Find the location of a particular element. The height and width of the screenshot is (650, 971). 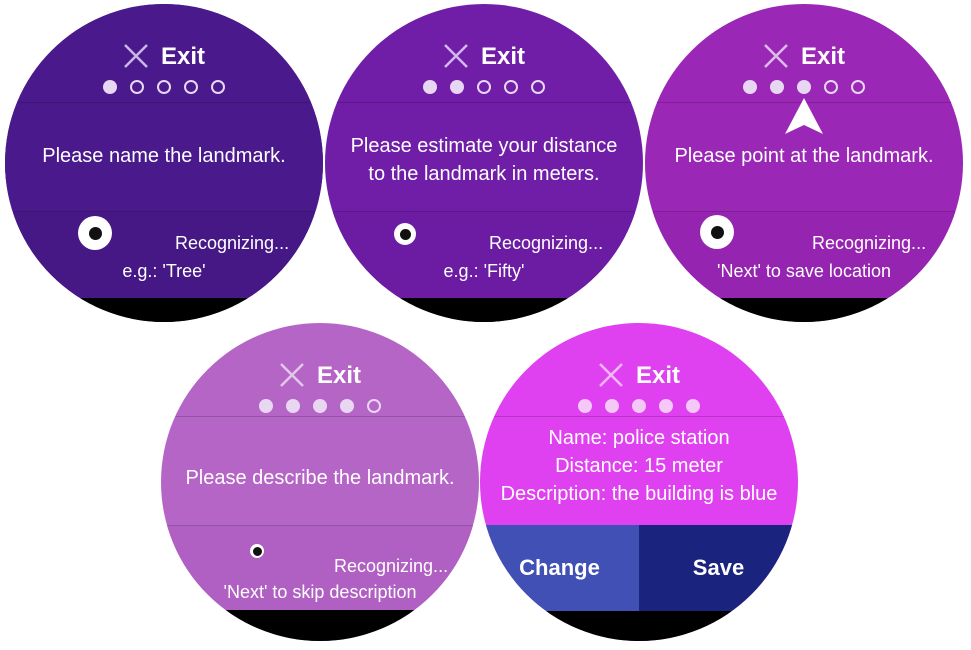

prompt-text: Please name the landmark. is located at coordinates (164, 156).